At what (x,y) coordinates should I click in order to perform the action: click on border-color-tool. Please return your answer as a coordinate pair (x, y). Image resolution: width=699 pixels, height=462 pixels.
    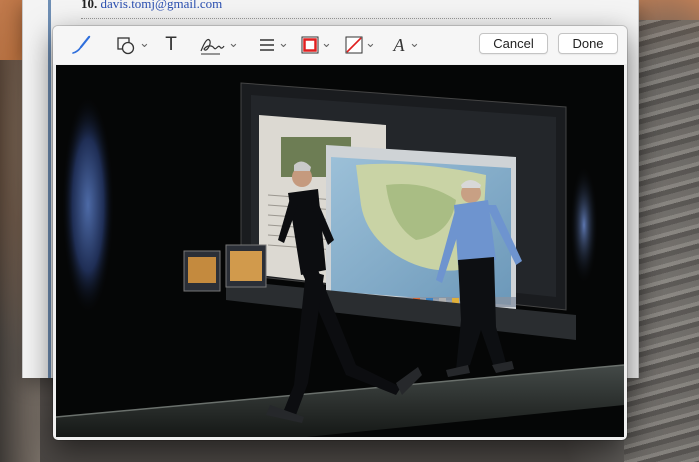
    Looking at the image, I should click on (316, 45).